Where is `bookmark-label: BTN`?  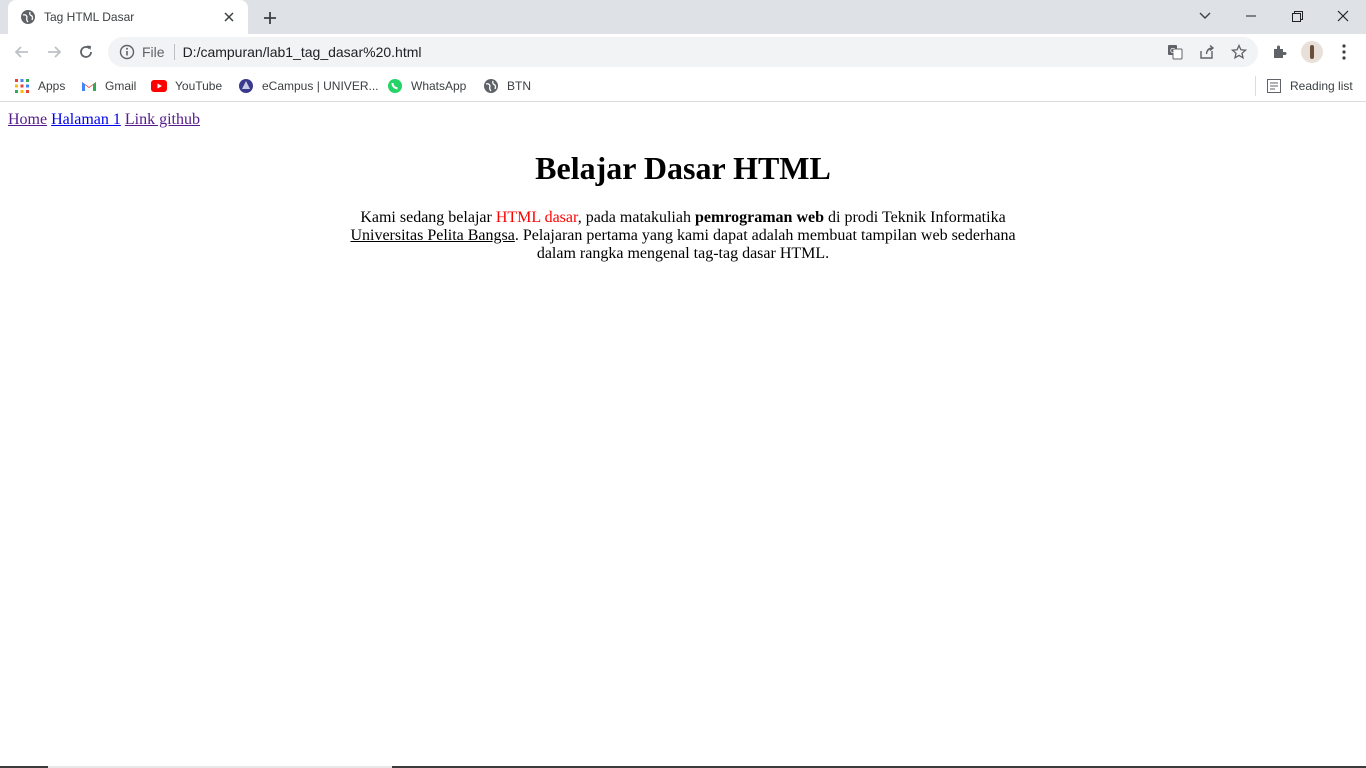 bookmark-label: BTN is located at coordinates (519, 86).